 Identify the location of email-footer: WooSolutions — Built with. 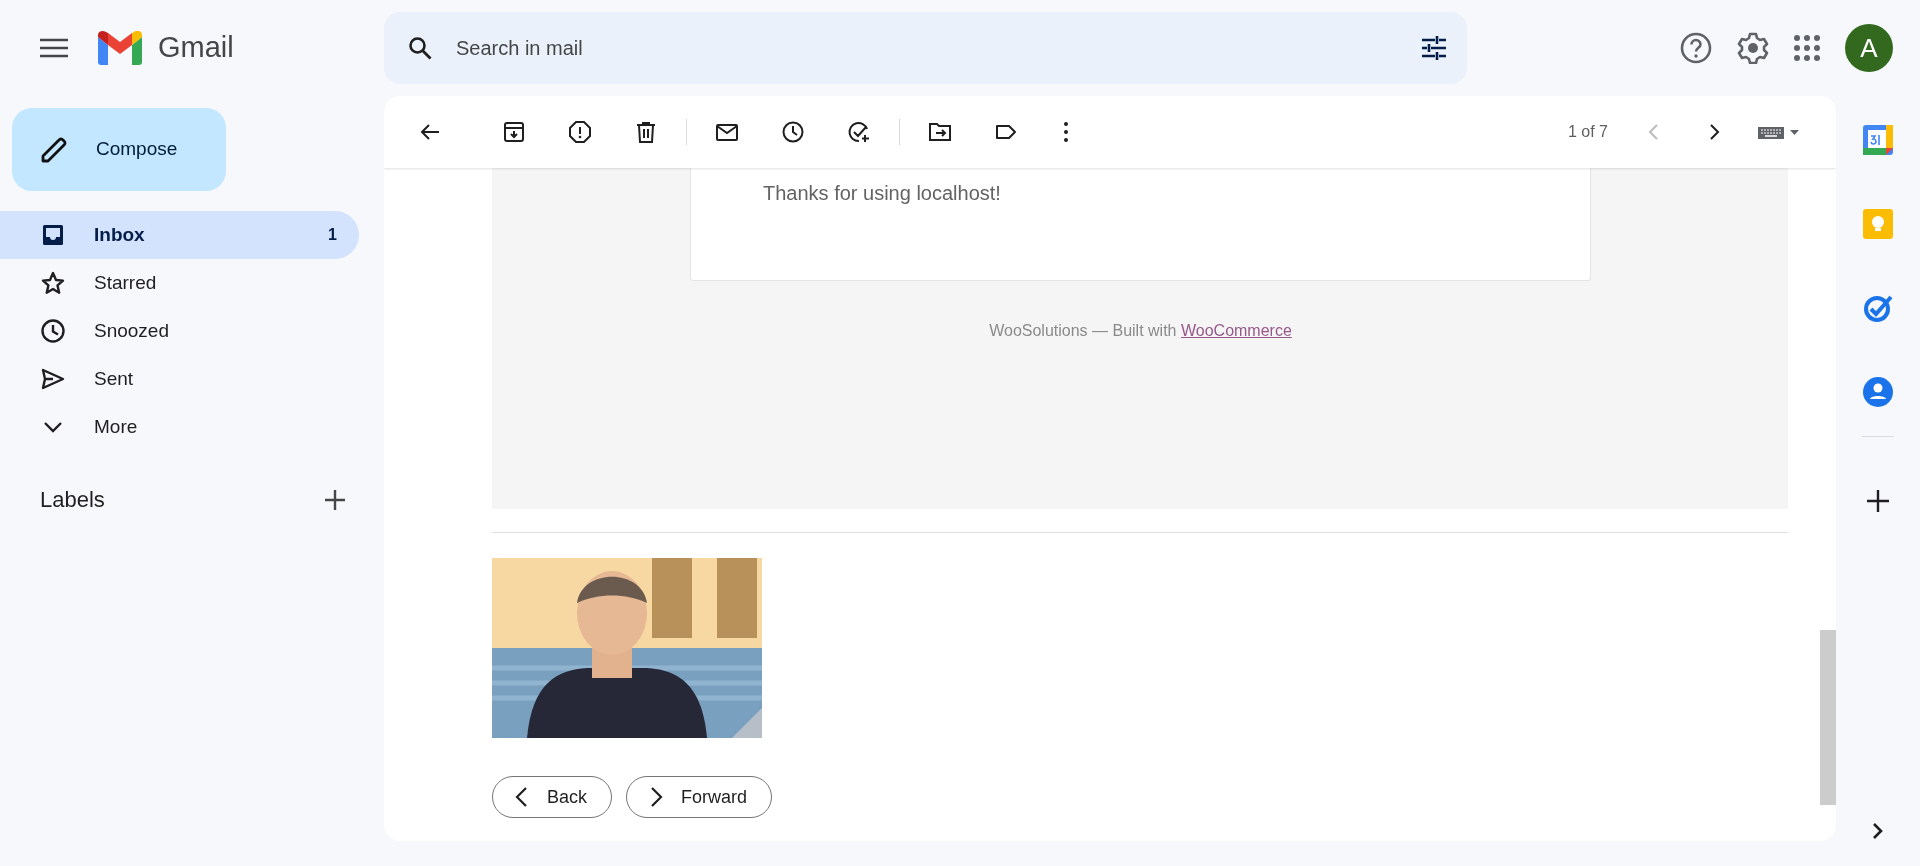
(1085, 330).